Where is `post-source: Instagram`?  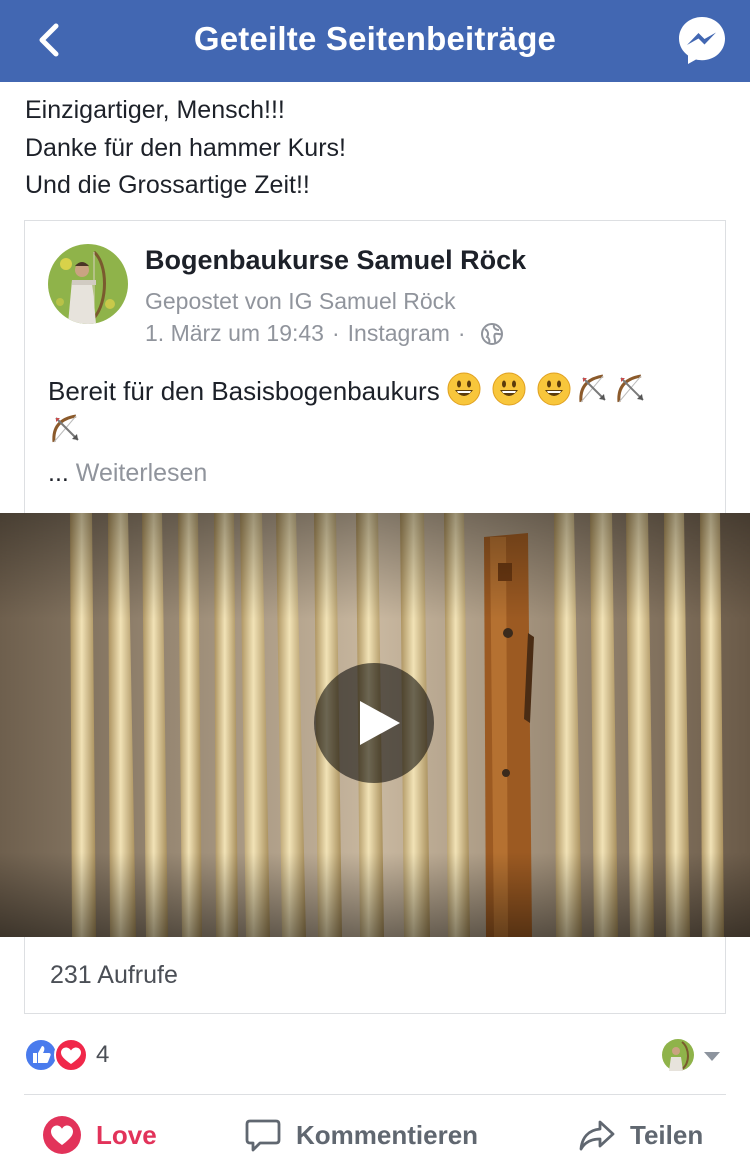 post-source: Instagram is located at coordinates (398, 333).